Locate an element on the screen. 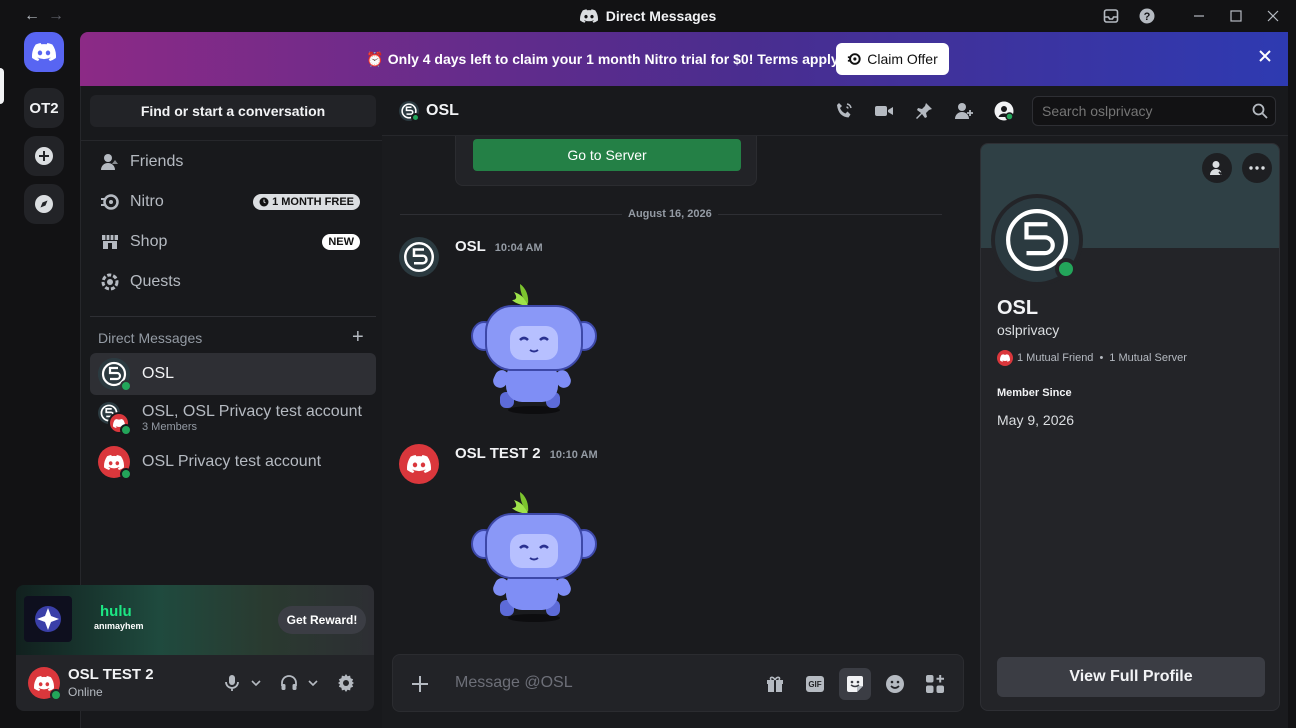  dm-name: OSL is located at coordinates (158, 373).